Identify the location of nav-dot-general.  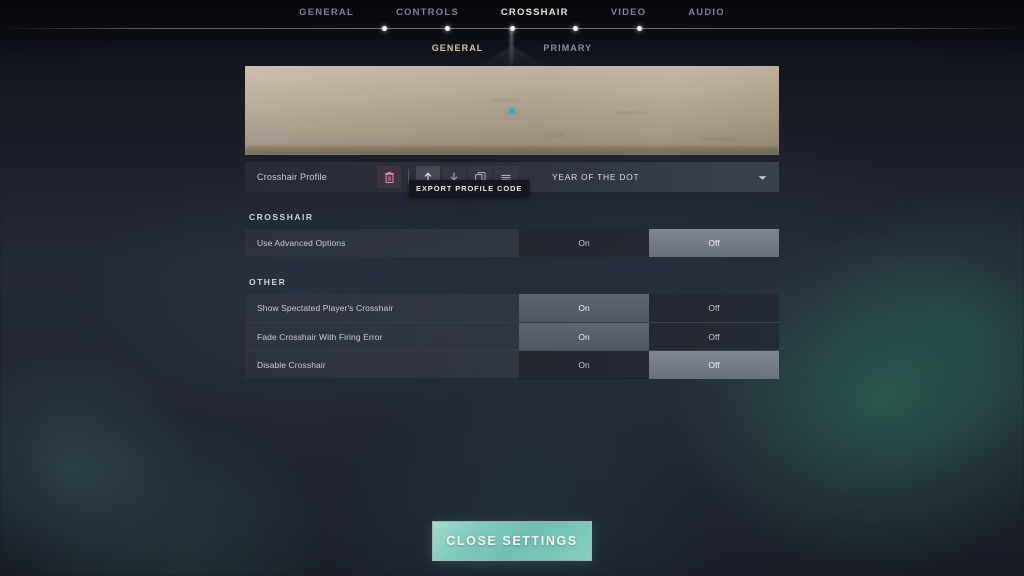
(384, 28).